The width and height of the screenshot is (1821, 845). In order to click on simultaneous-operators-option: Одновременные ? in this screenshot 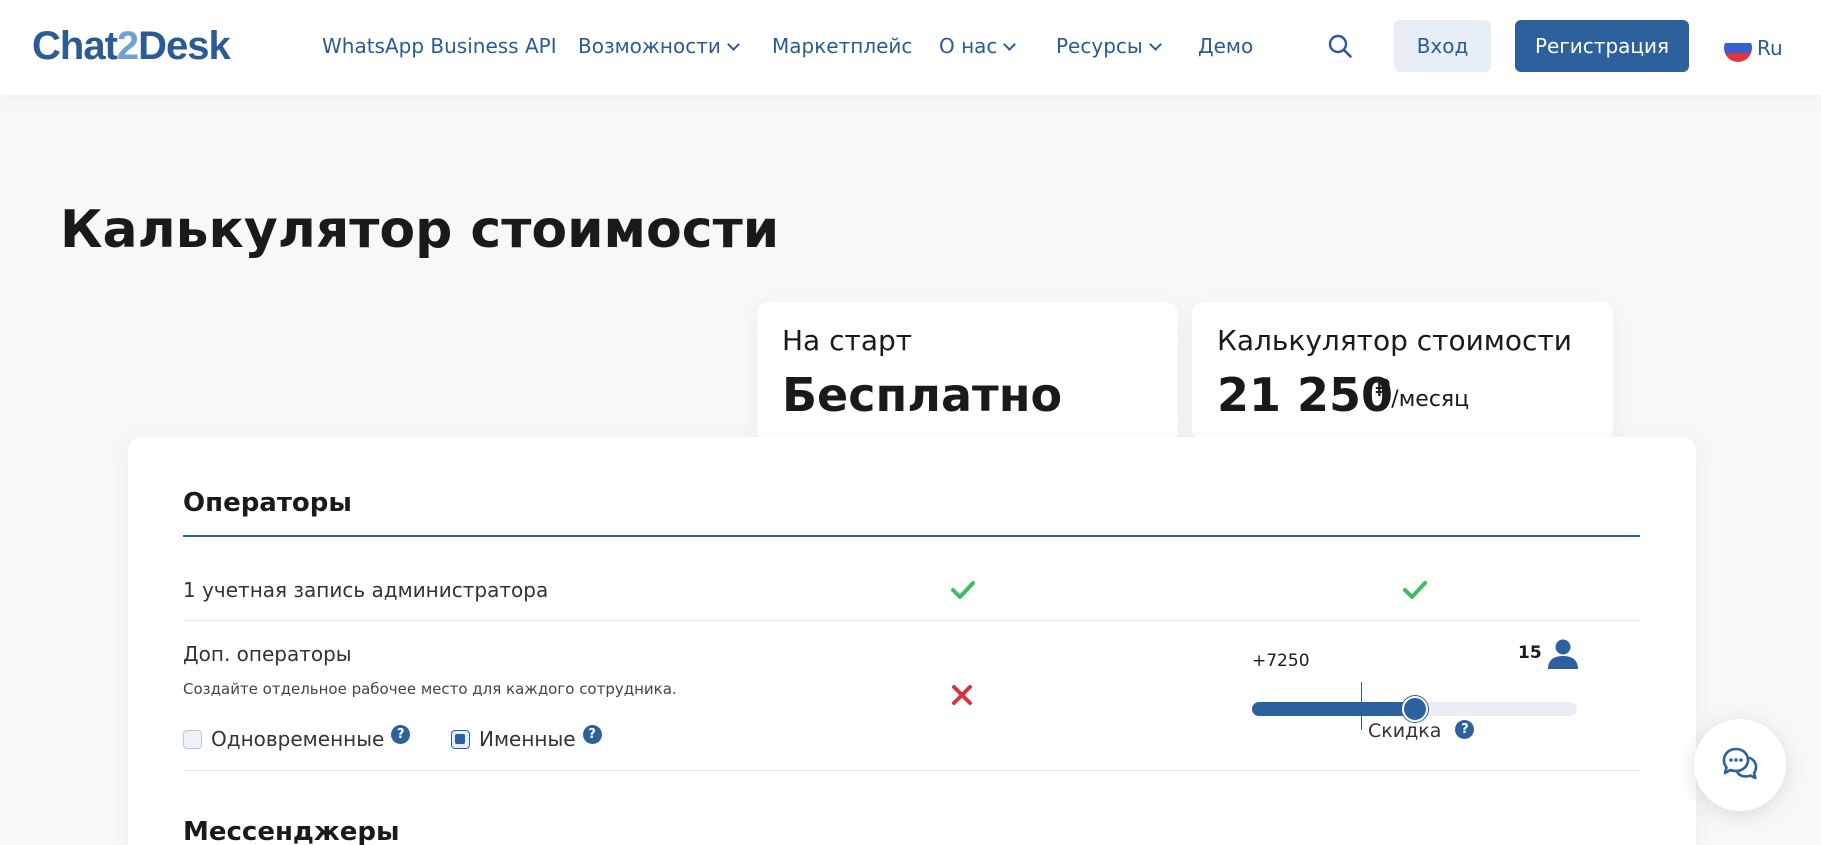, I will do `click(297, 737)`.